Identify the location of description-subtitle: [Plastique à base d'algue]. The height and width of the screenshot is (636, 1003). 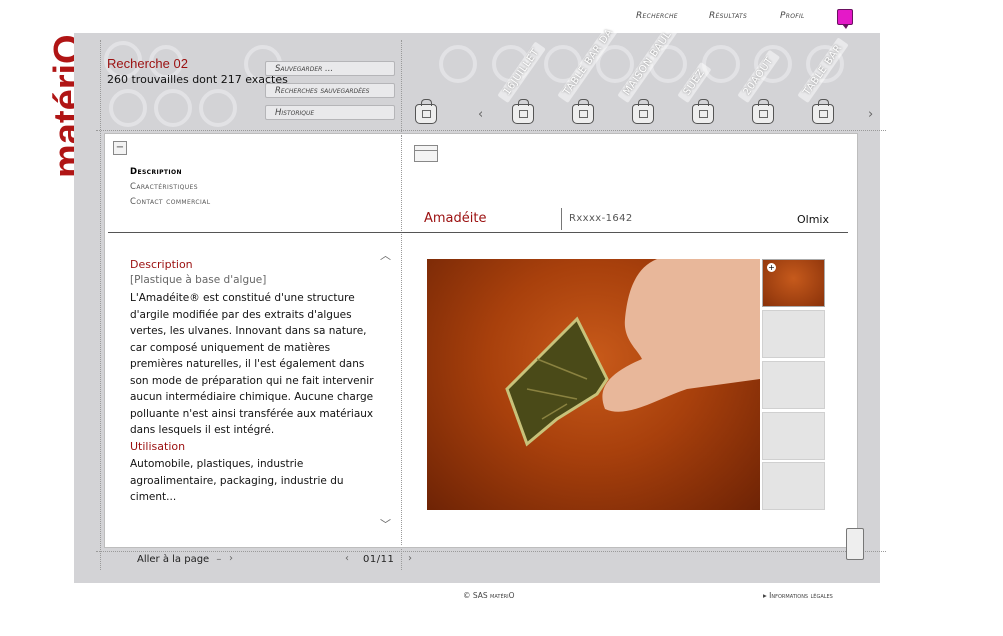
(198, 280).